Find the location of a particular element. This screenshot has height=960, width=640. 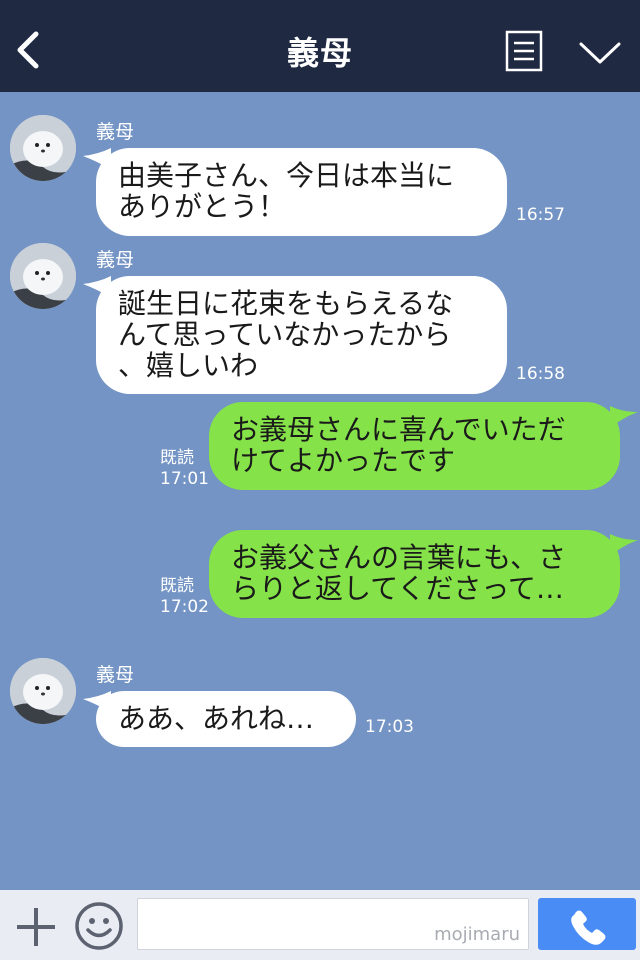

plus-icon is located at coordinates (36, 927).